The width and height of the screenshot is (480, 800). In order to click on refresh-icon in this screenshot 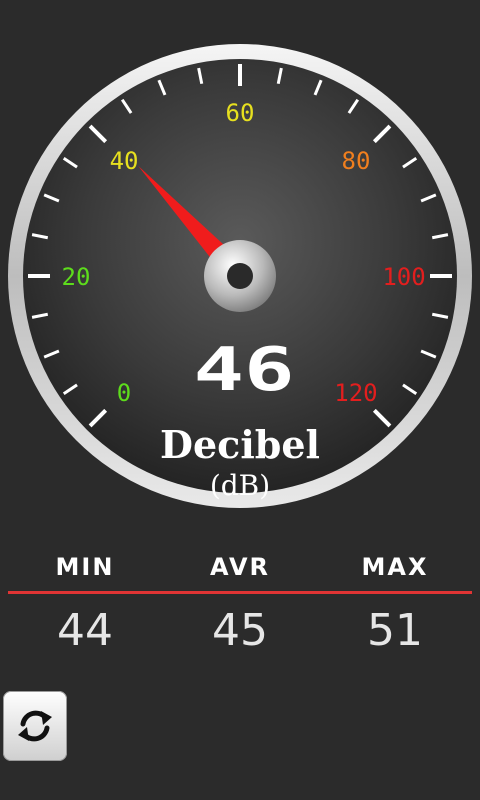, I will do `click(35, 726)`.